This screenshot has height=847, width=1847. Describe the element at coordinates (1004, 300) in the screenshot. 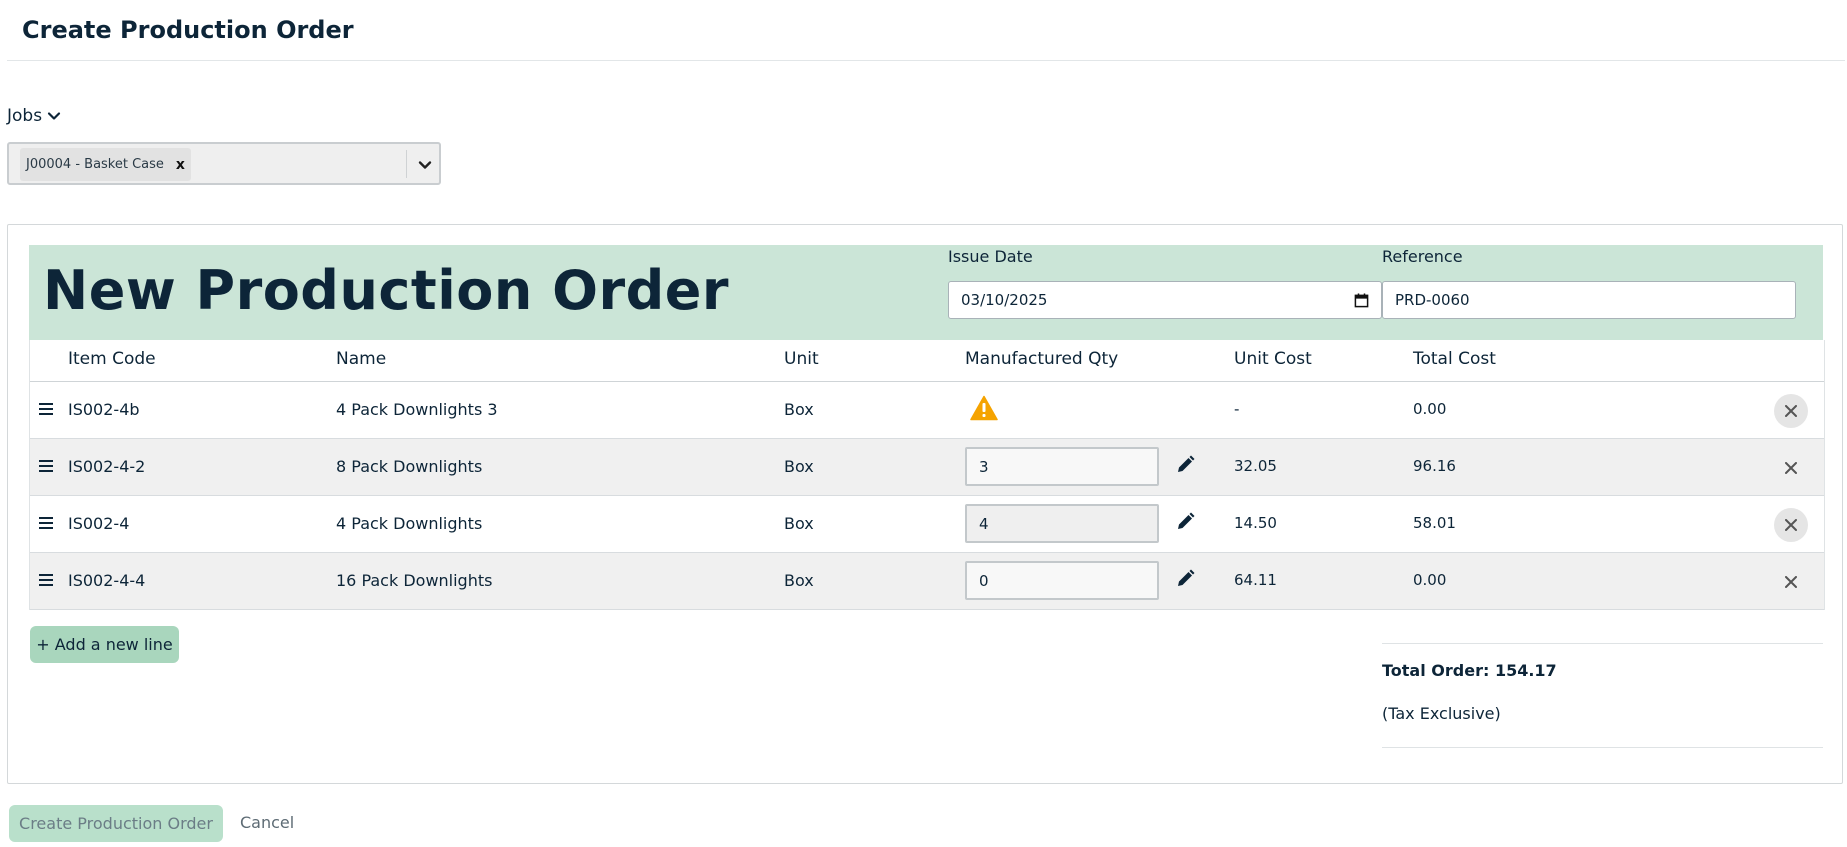

I see `issue-date-value: 03/10/2025` at that location.